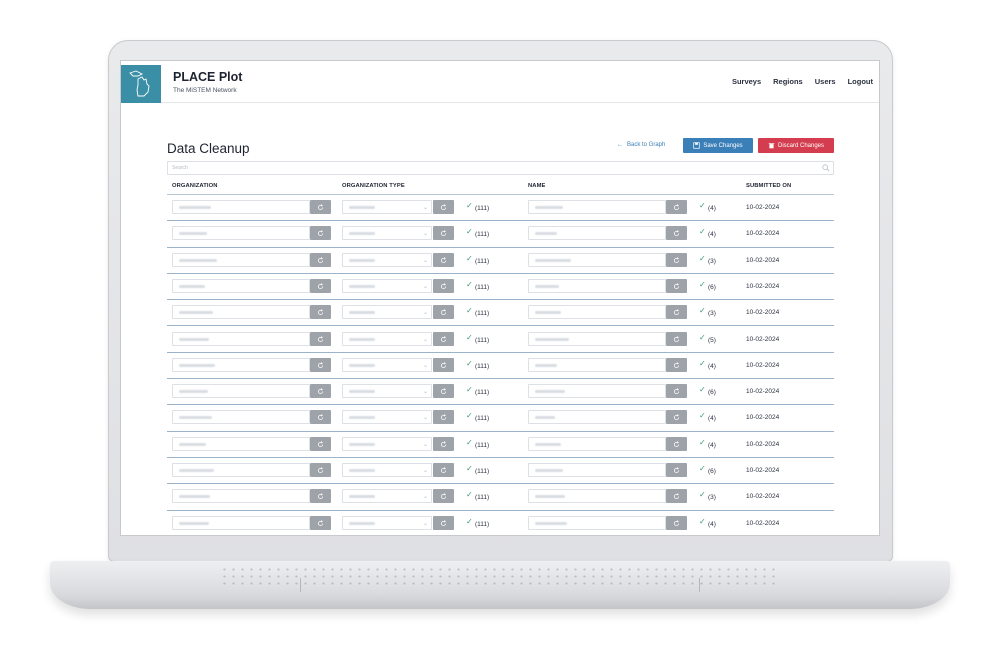 Image resolution: width=1000 pixels, height=657 pixels. What do you see at coordinates (825, 81) in the screenshot?
I see `nav-users: Users` at bounding box center [825, 81].